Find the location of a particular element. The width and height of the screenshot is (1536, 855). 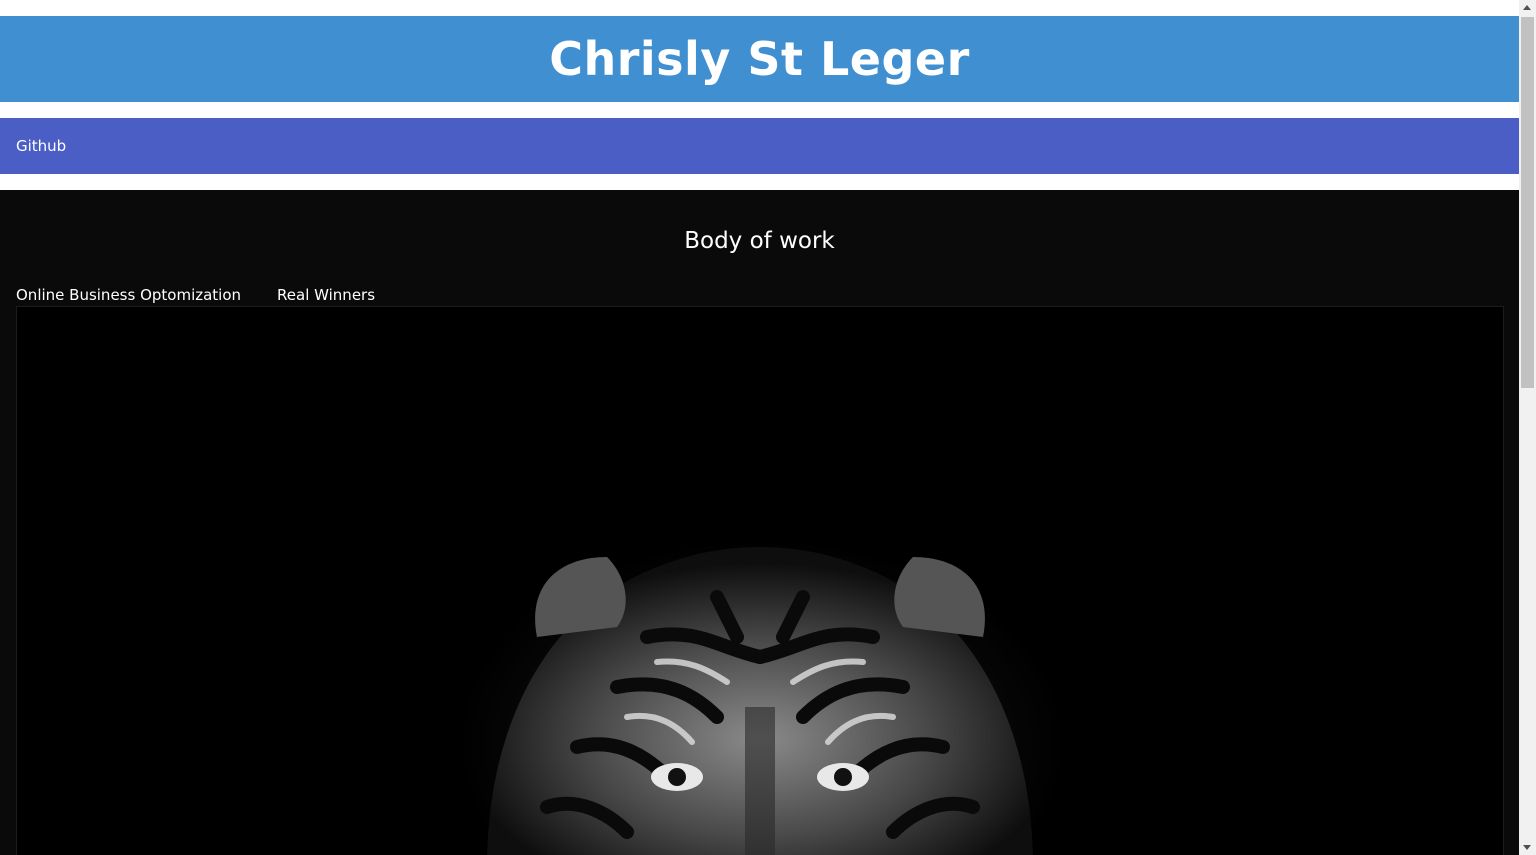

section-heading: Body of work is located at coordinates (759, 241).